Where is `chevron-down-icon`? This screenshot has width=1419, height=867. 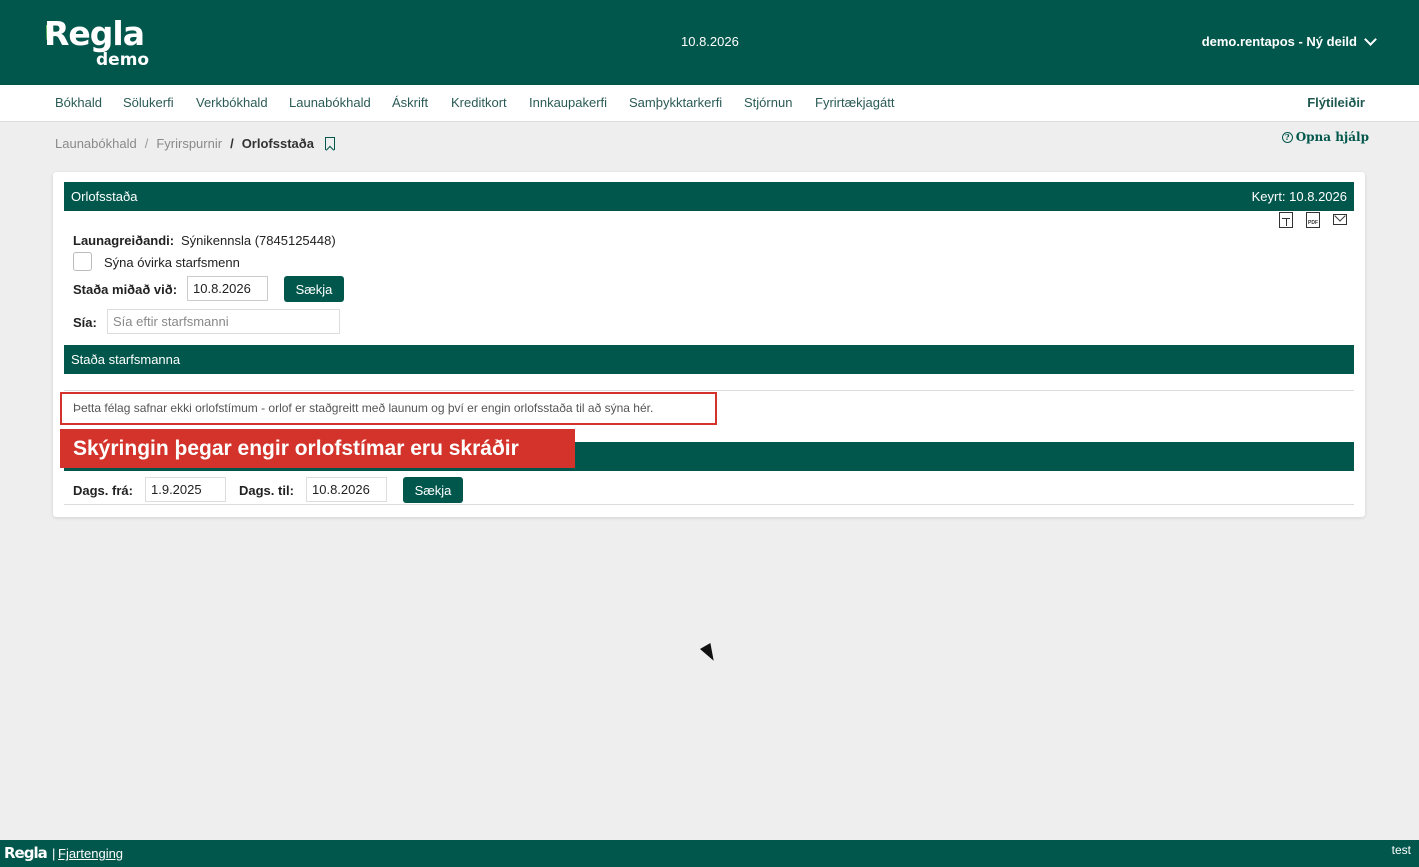
chevron-down-icon is located at coordinates (1370, 39).